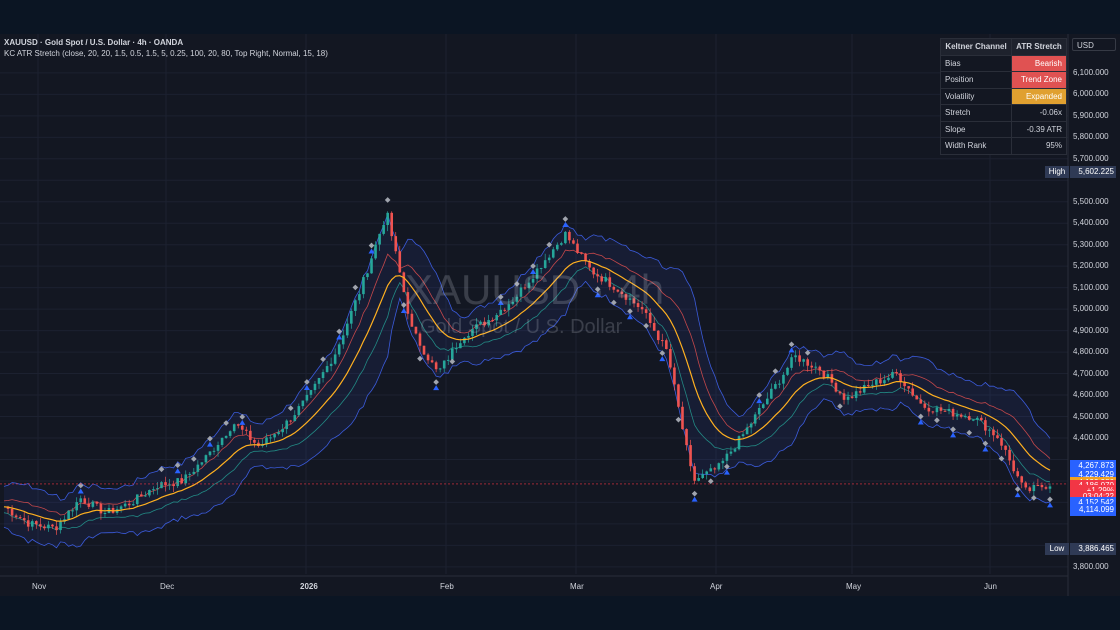  I want to click on time-label: 2026, so click(309, 586).